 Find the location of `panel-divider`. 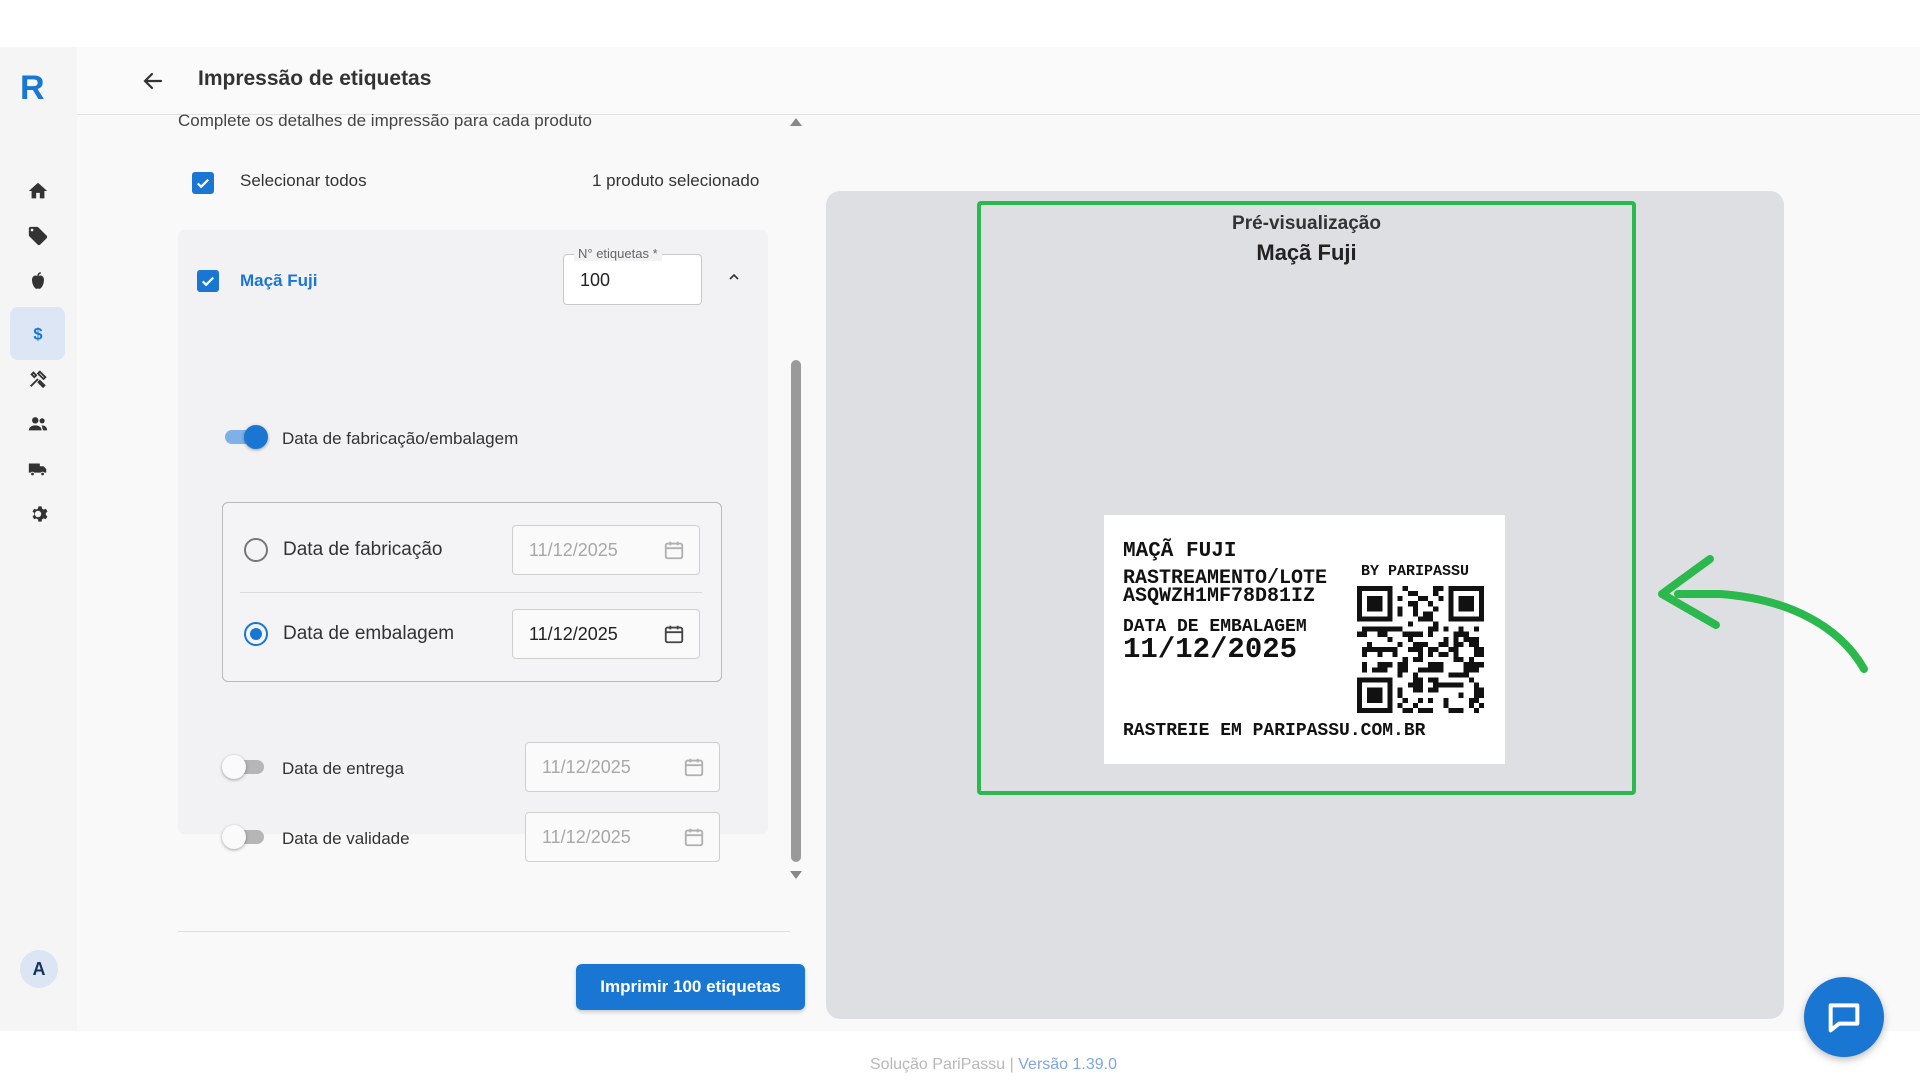

panel-divider is located at coordinates (484, 931).